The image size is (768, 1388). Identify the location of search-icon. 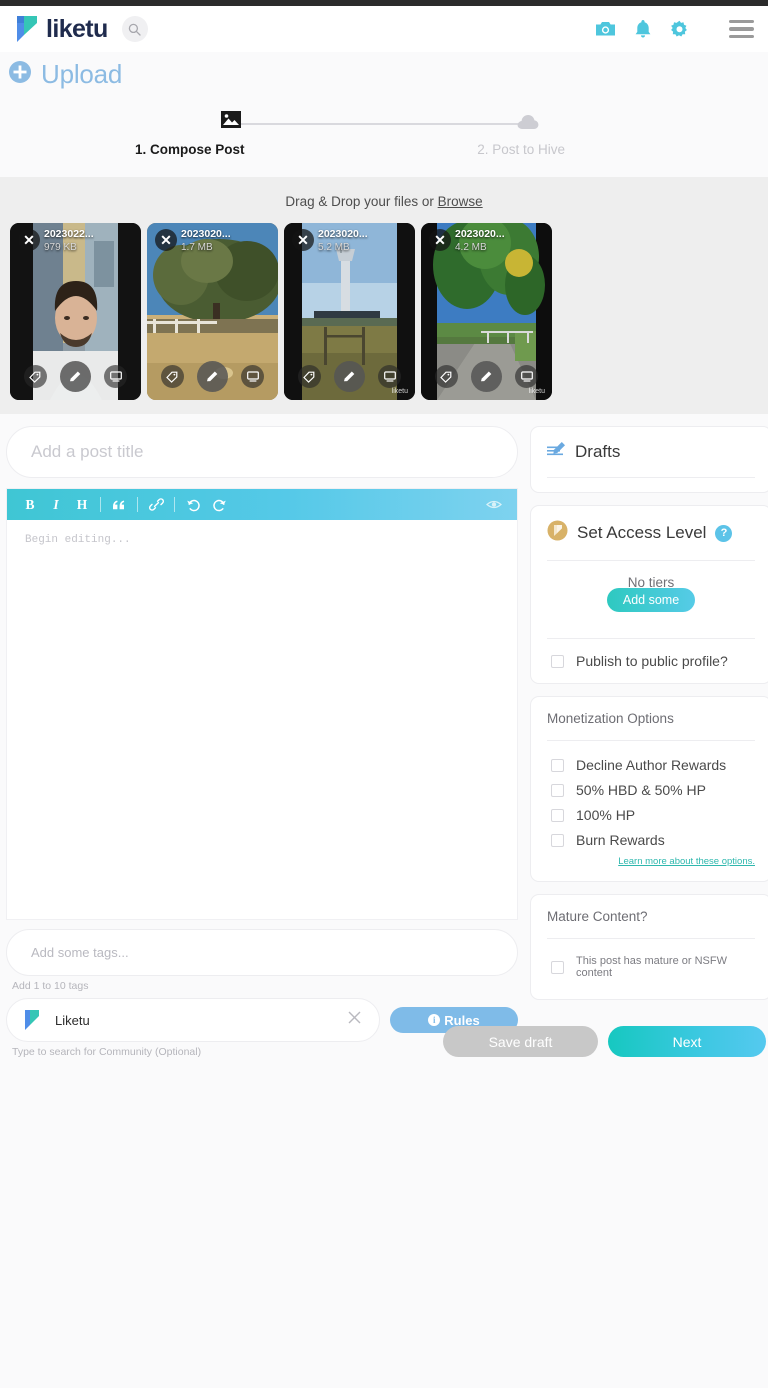
(134, 29).